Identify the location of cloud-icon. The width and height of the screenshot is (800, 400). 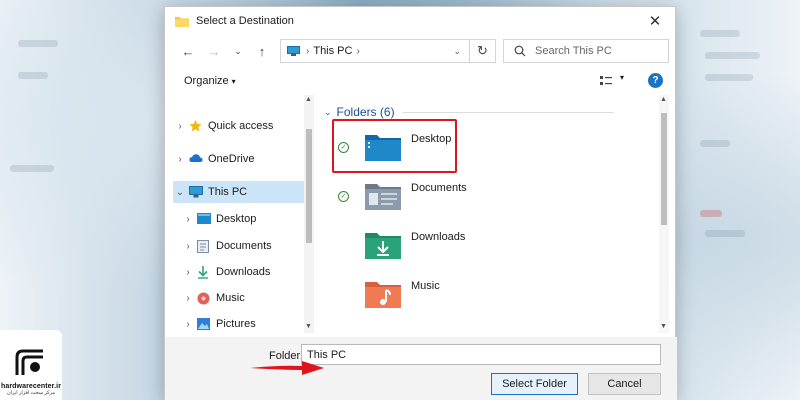
(196, 159).